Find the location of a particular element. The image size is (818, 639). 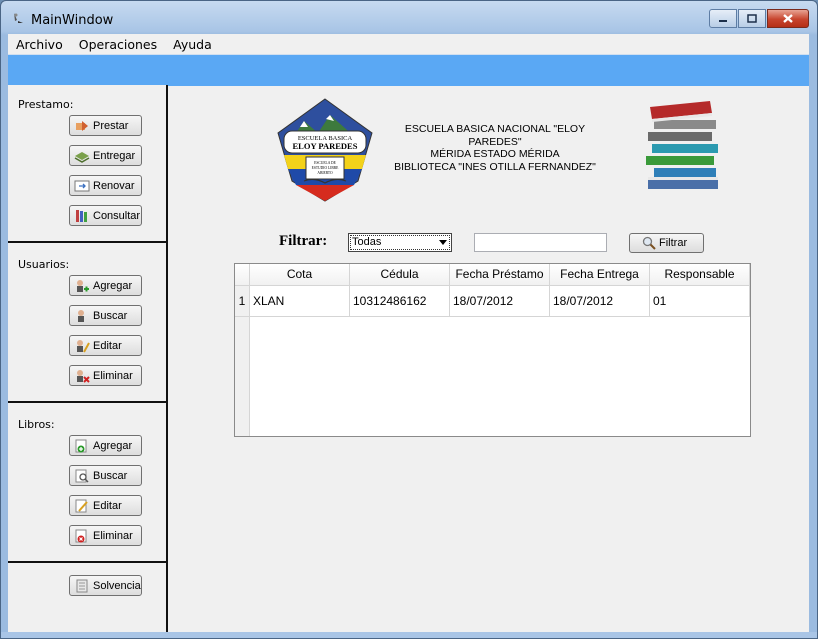

libros-agregar-button: Agregar is located at coordinates (105, 445).